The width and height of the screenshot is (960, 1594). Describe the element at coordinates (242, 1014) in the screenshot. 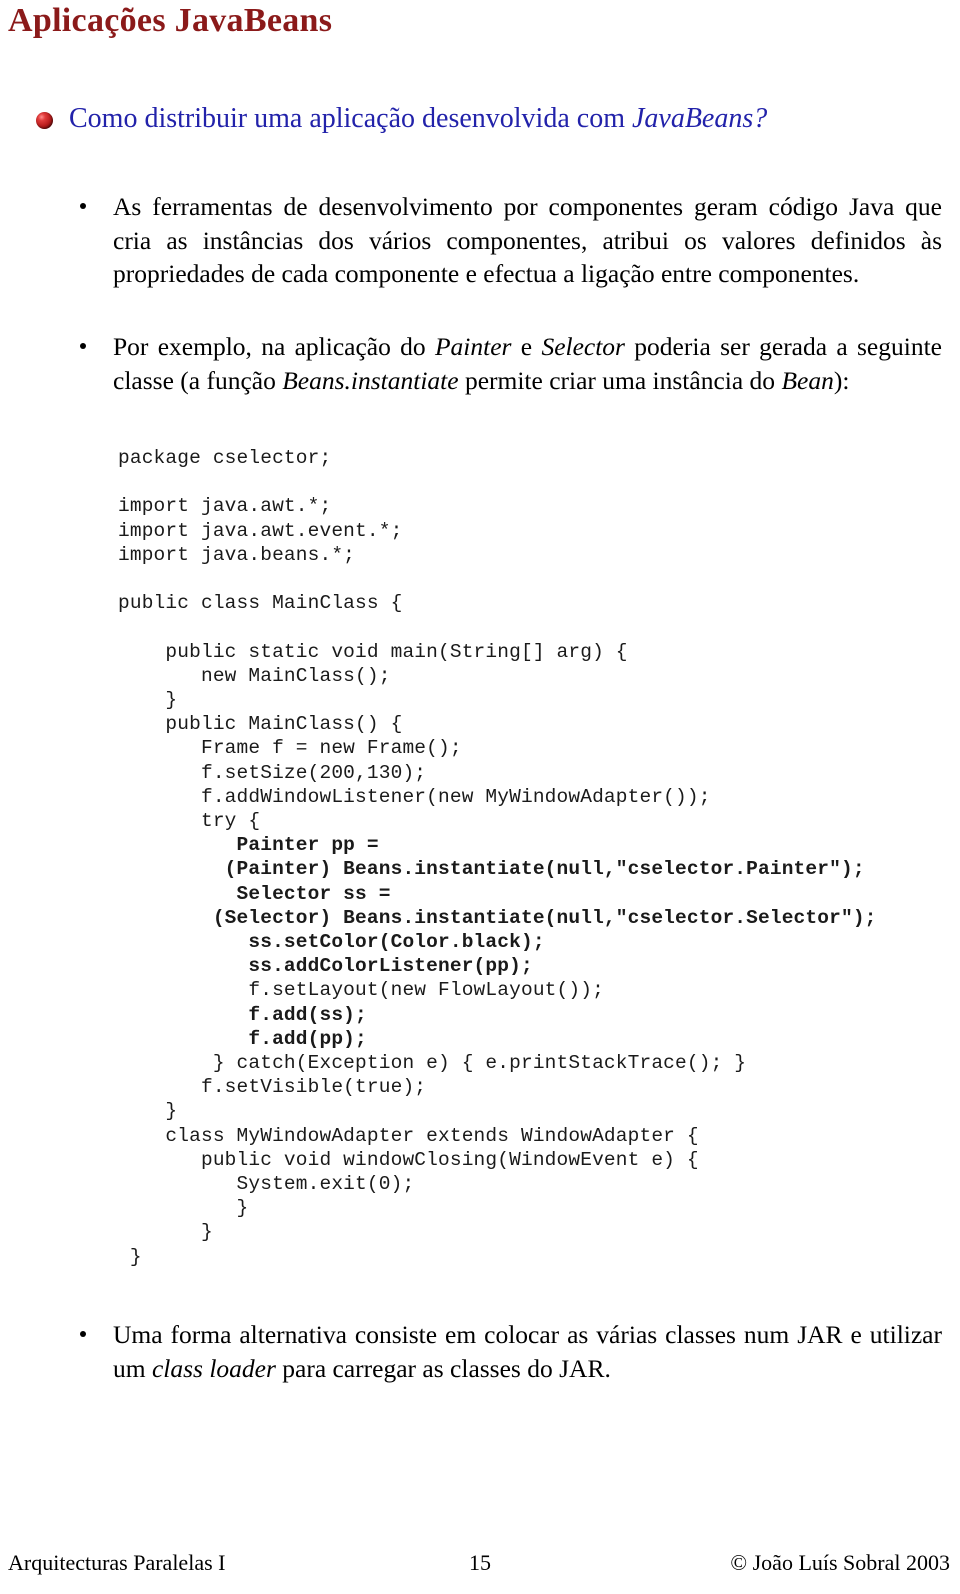

I see `code-line: f.add(ss);` at that location.